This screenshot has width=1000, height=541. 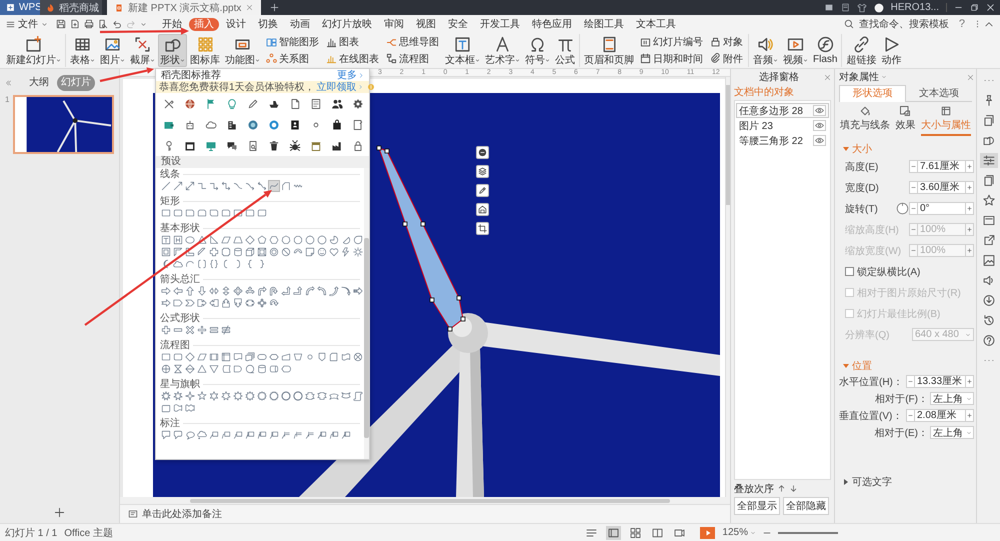 I want to click on star-32-icon, so click(x=298, y=396).